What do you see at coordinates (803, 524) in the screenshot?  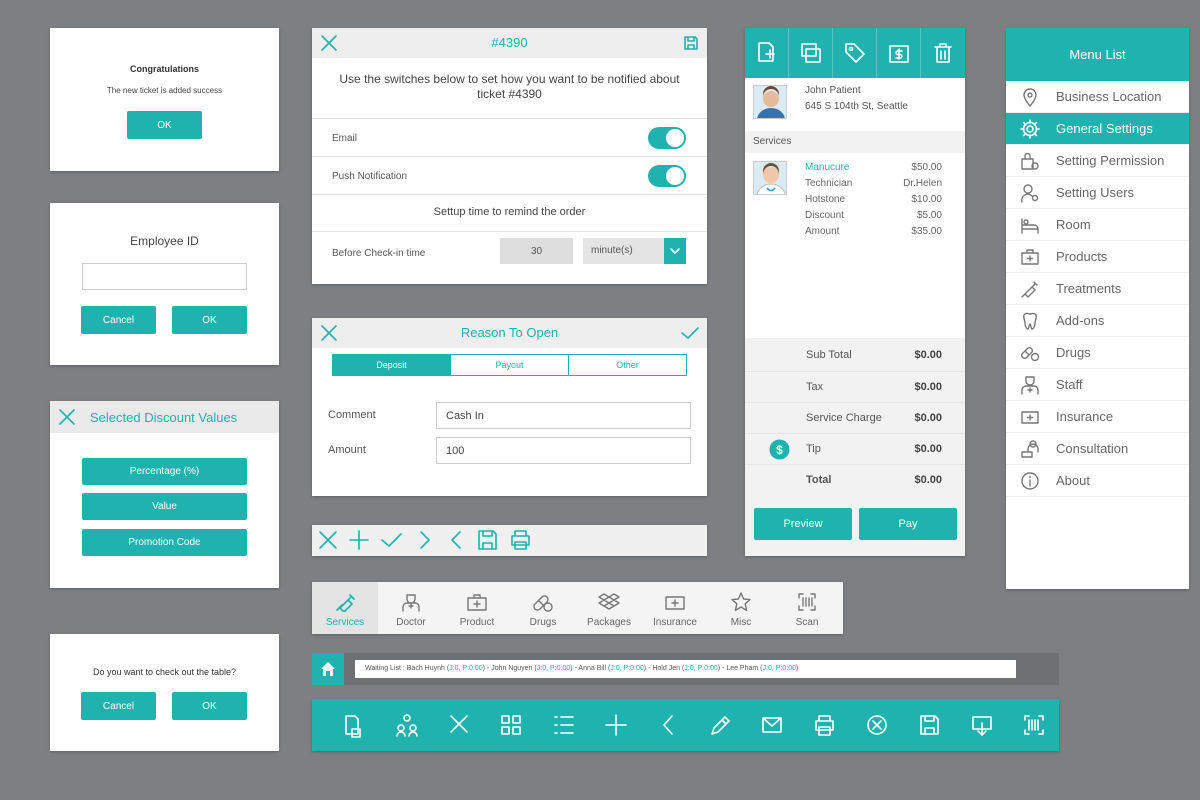 I see `preview-button: Preview` at bounding box center [803, 524].